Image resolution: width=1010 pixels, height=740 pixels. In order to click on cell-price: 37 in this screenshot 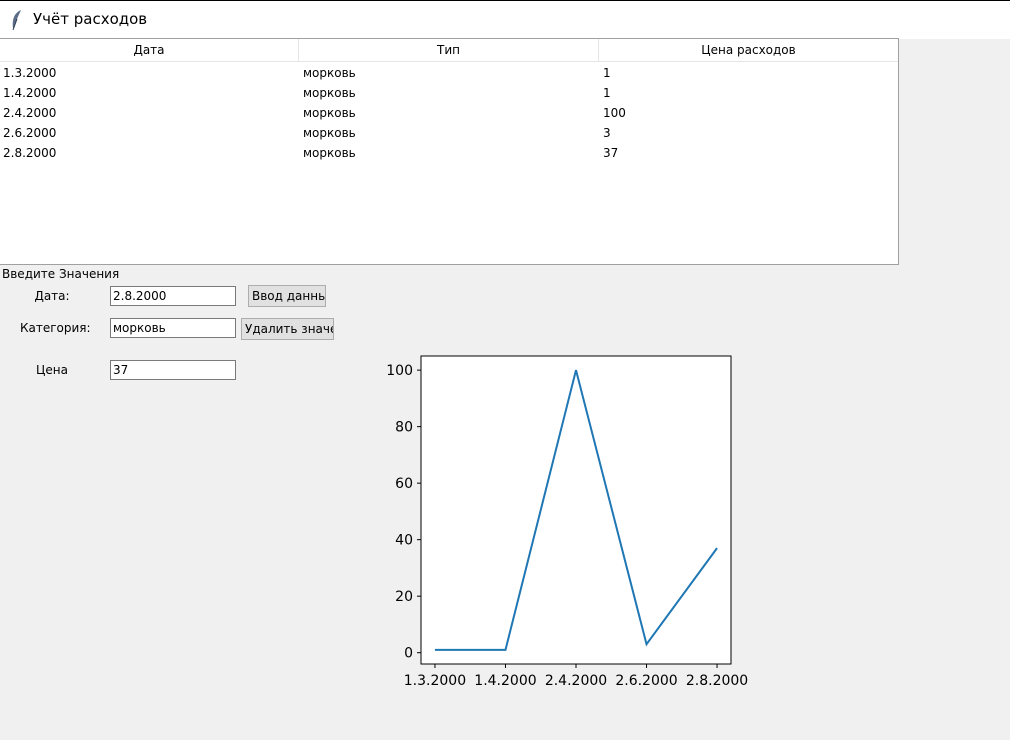, I will do `click(611, 153)`.